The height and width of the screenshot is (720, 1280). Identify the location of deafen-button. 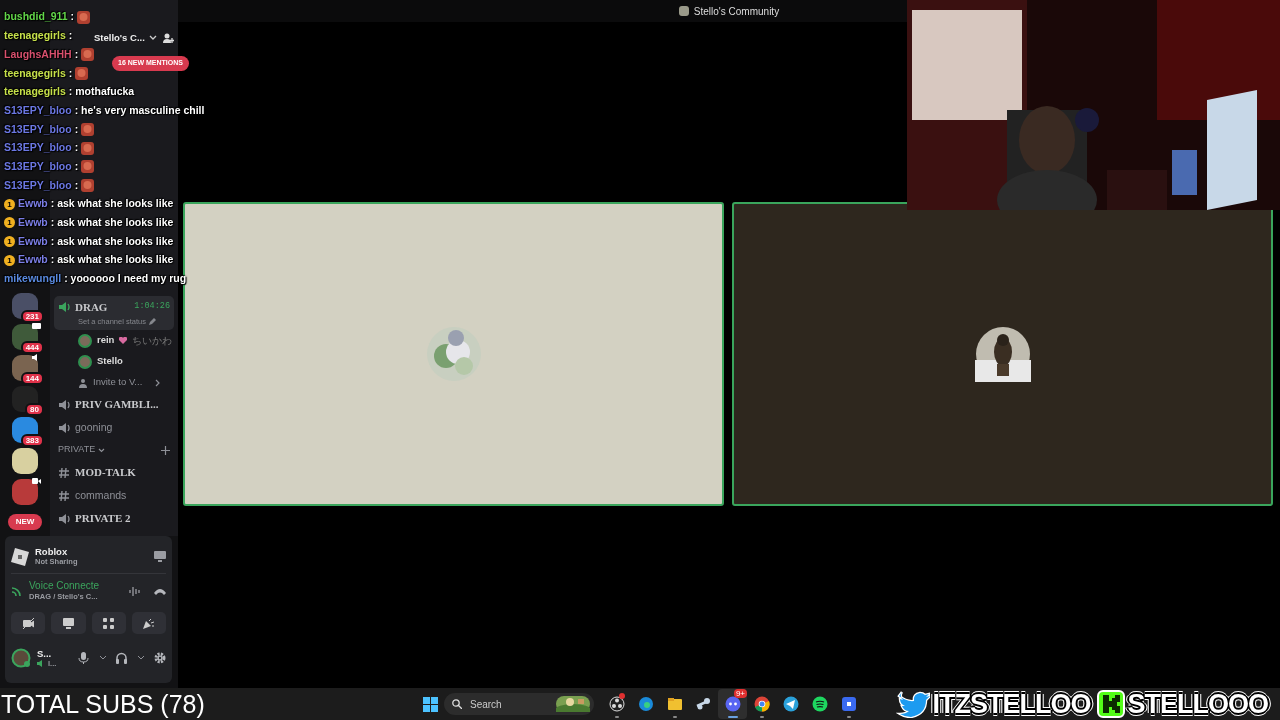
(122, 658).